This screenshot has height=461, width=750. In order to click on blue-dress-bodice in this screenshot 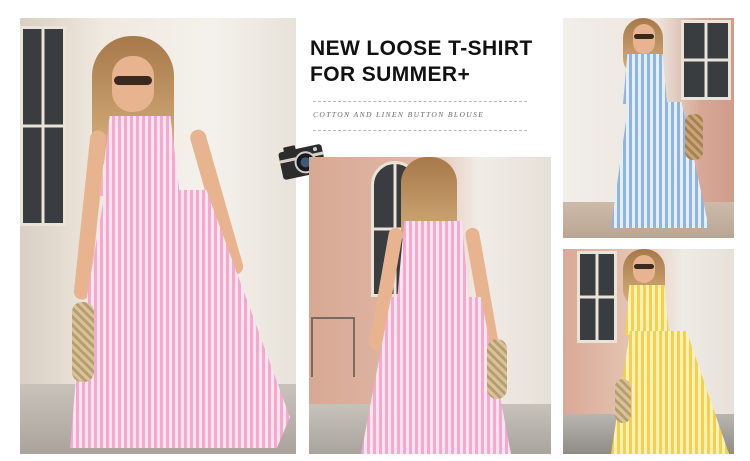, I will do `click(645, 79)`.